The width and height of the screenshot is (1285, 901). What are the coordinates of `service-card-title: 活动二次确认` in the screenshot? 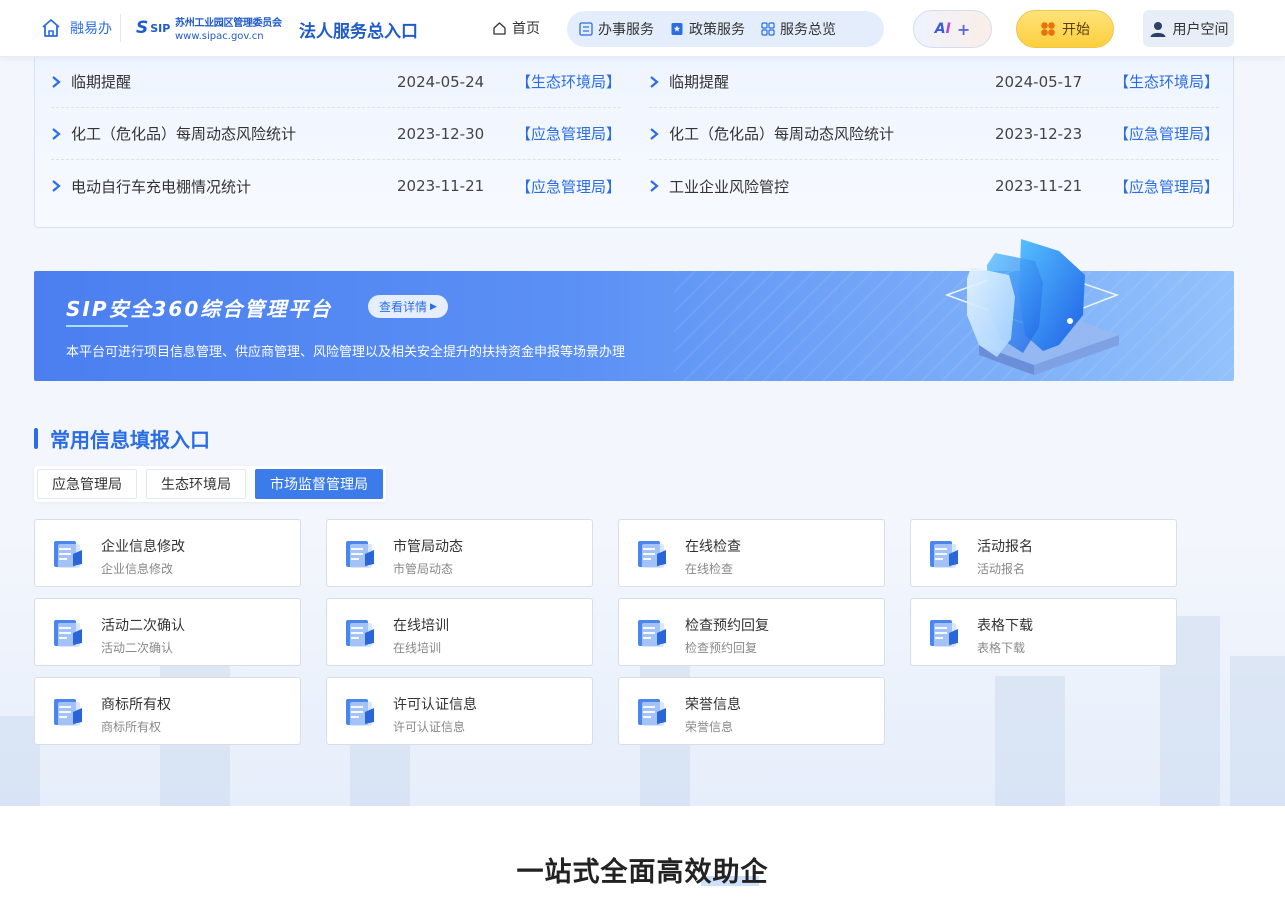 It's located at (143, 626).